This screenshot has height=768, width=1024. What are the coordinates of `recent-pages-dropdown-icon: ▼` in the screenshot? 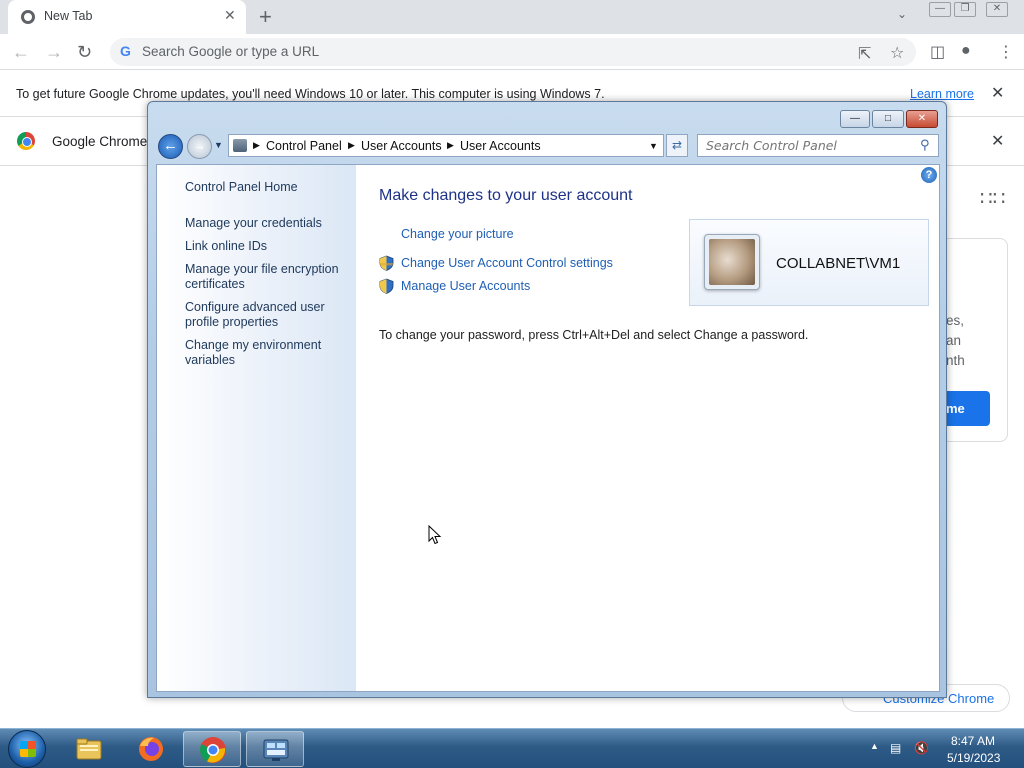 It's located at (218, 145).